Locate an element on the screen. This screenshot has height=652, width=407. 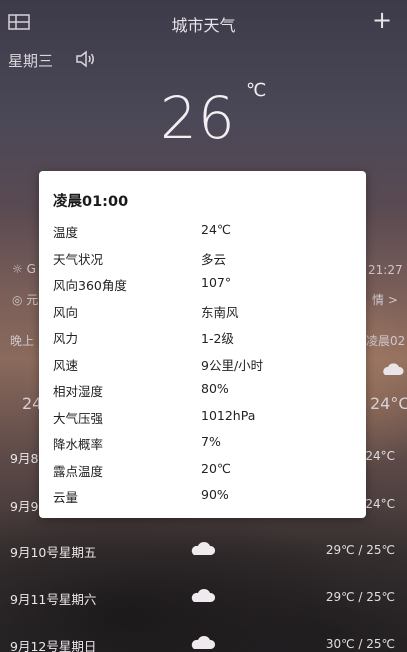
forecast-row: 9月10号星期五 29℃ / 25℃ is located at coordinates (203, 551).